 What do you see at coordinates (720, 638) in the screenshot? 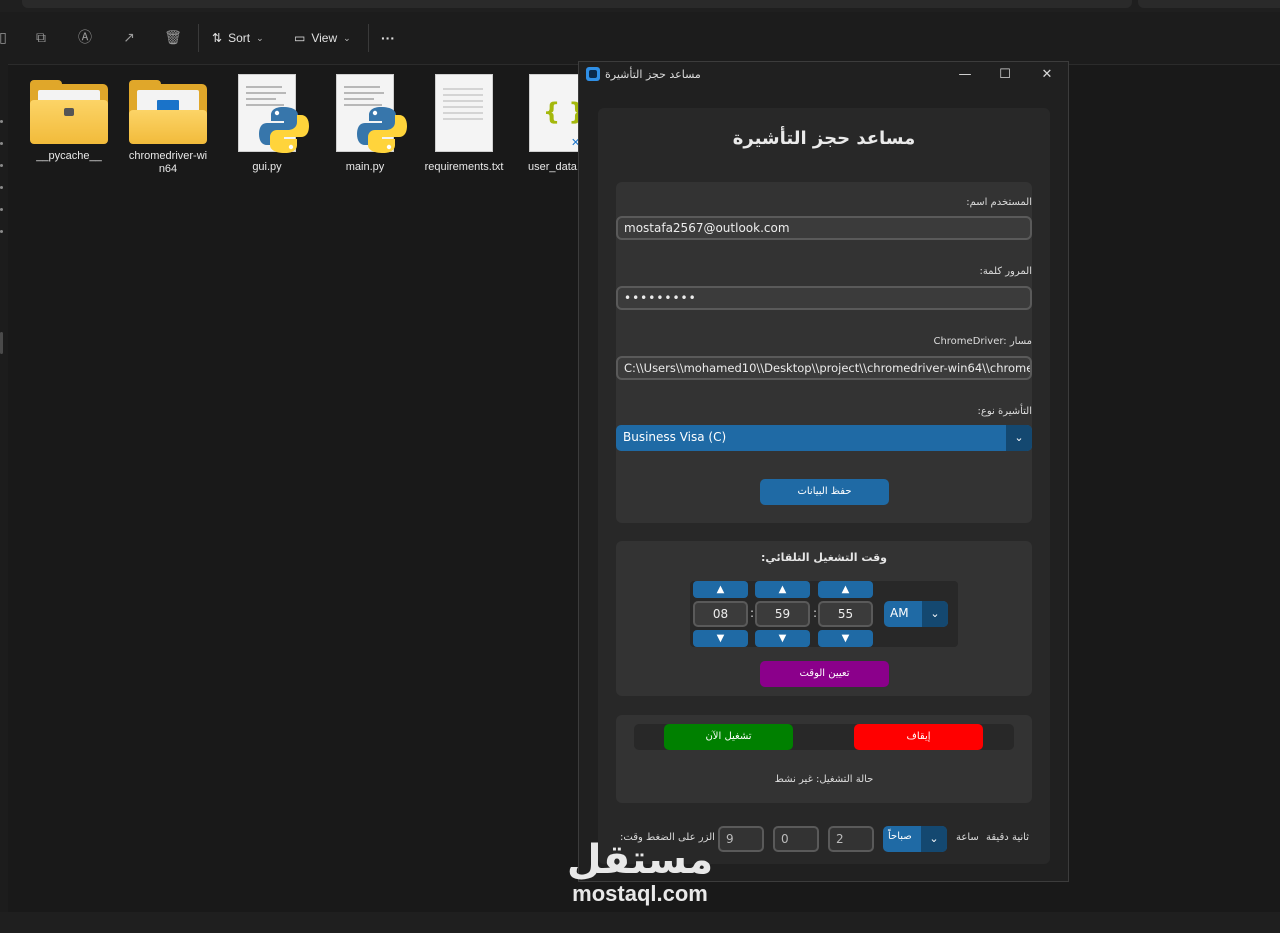
I see `hour-down-button: ▼` at bounding box center [720, 638].